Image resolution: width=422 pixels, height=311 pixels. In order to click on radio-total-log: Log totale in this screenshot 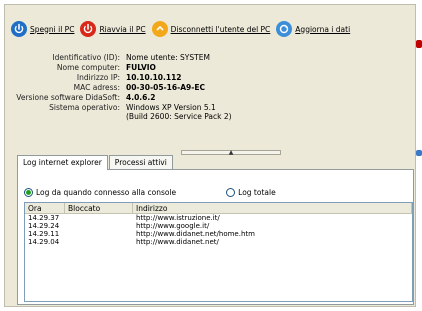, I will do `click(251, 192)`.